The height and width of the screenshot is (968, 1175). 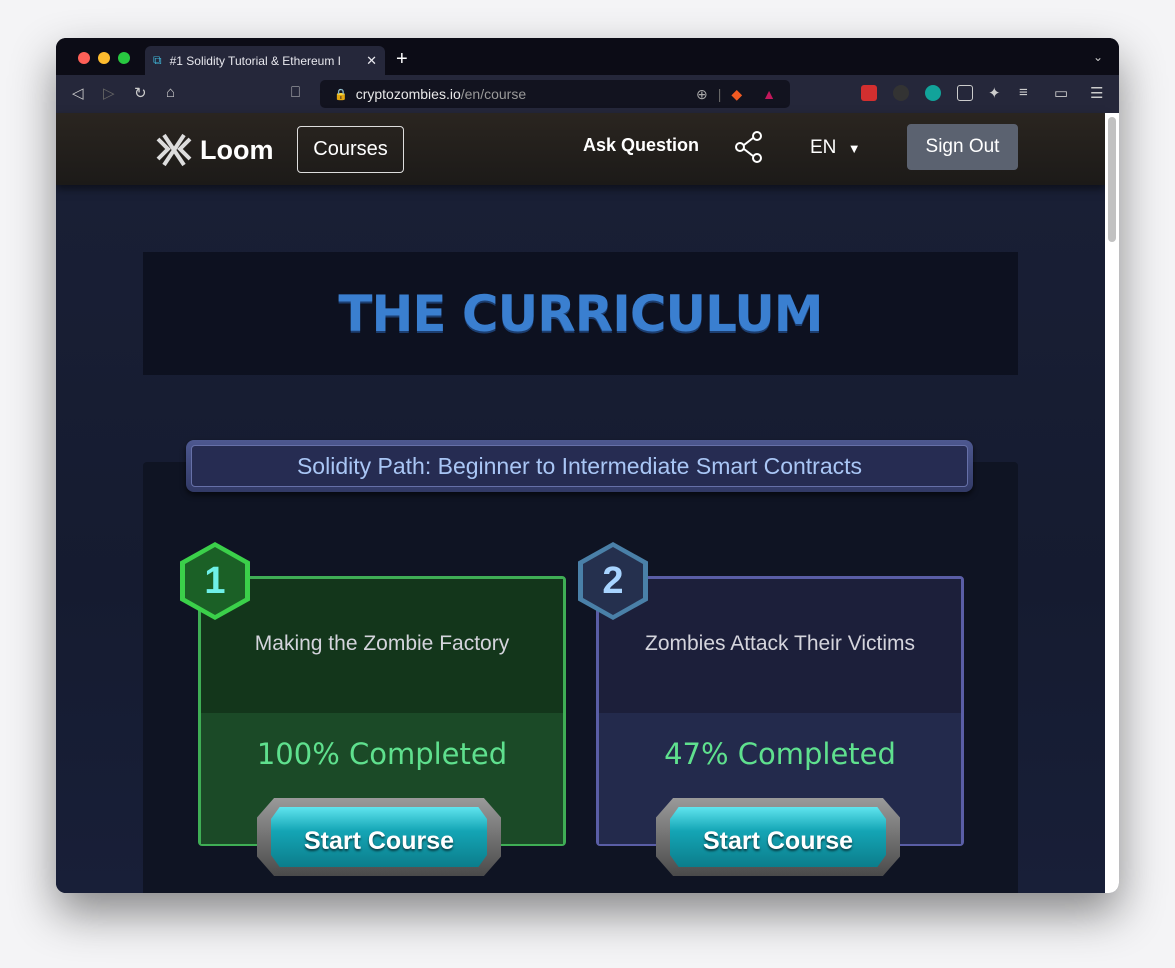 I want to click on forward-icon: ▷, so click(x=109, y=93).